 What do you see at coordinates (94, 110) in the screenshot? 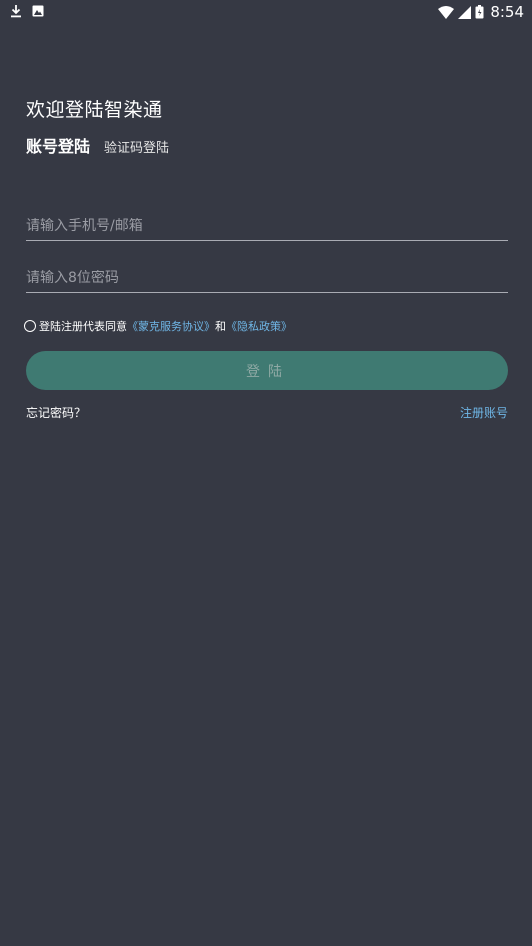
I see `page-title: 欢迎登陆智染通` at bounding box center [94, 110].